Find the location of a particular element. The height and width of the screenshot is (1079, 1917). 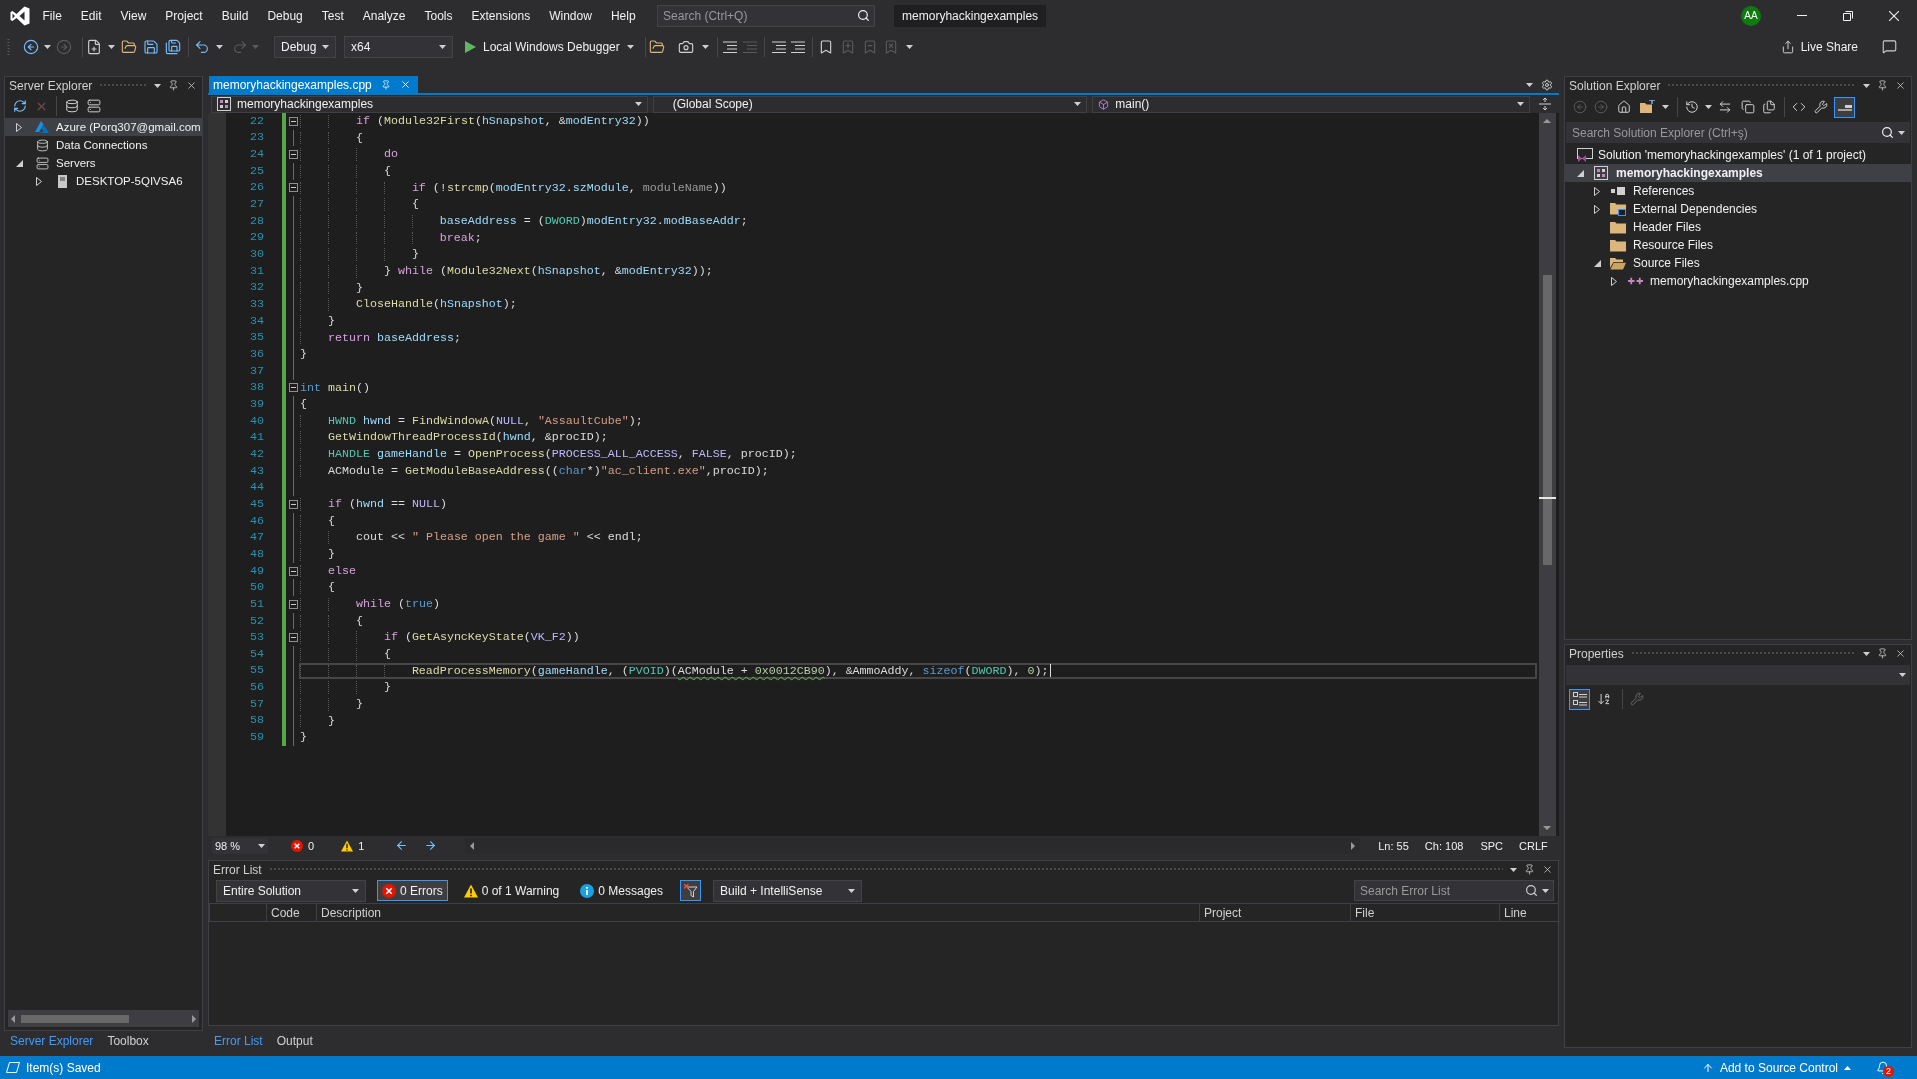

stacked-squares-icon is located at coordinates (1748, 107).